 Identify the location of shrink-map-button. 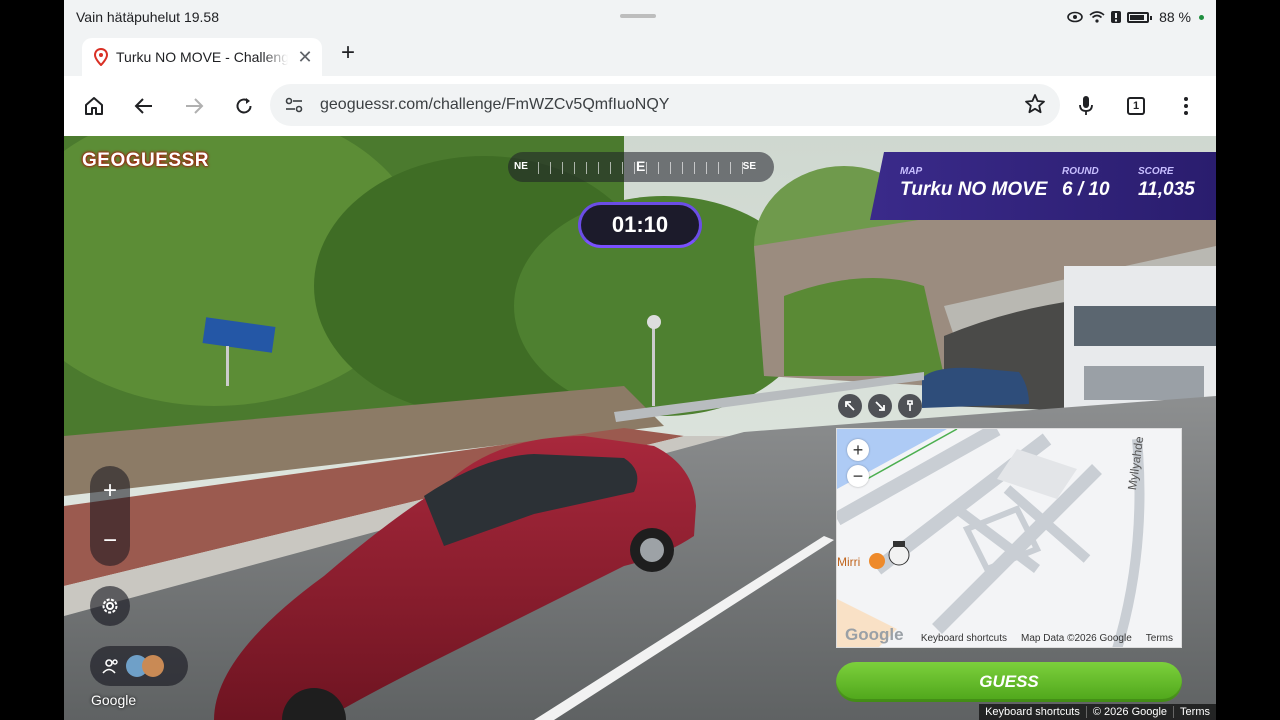
(880, 406).